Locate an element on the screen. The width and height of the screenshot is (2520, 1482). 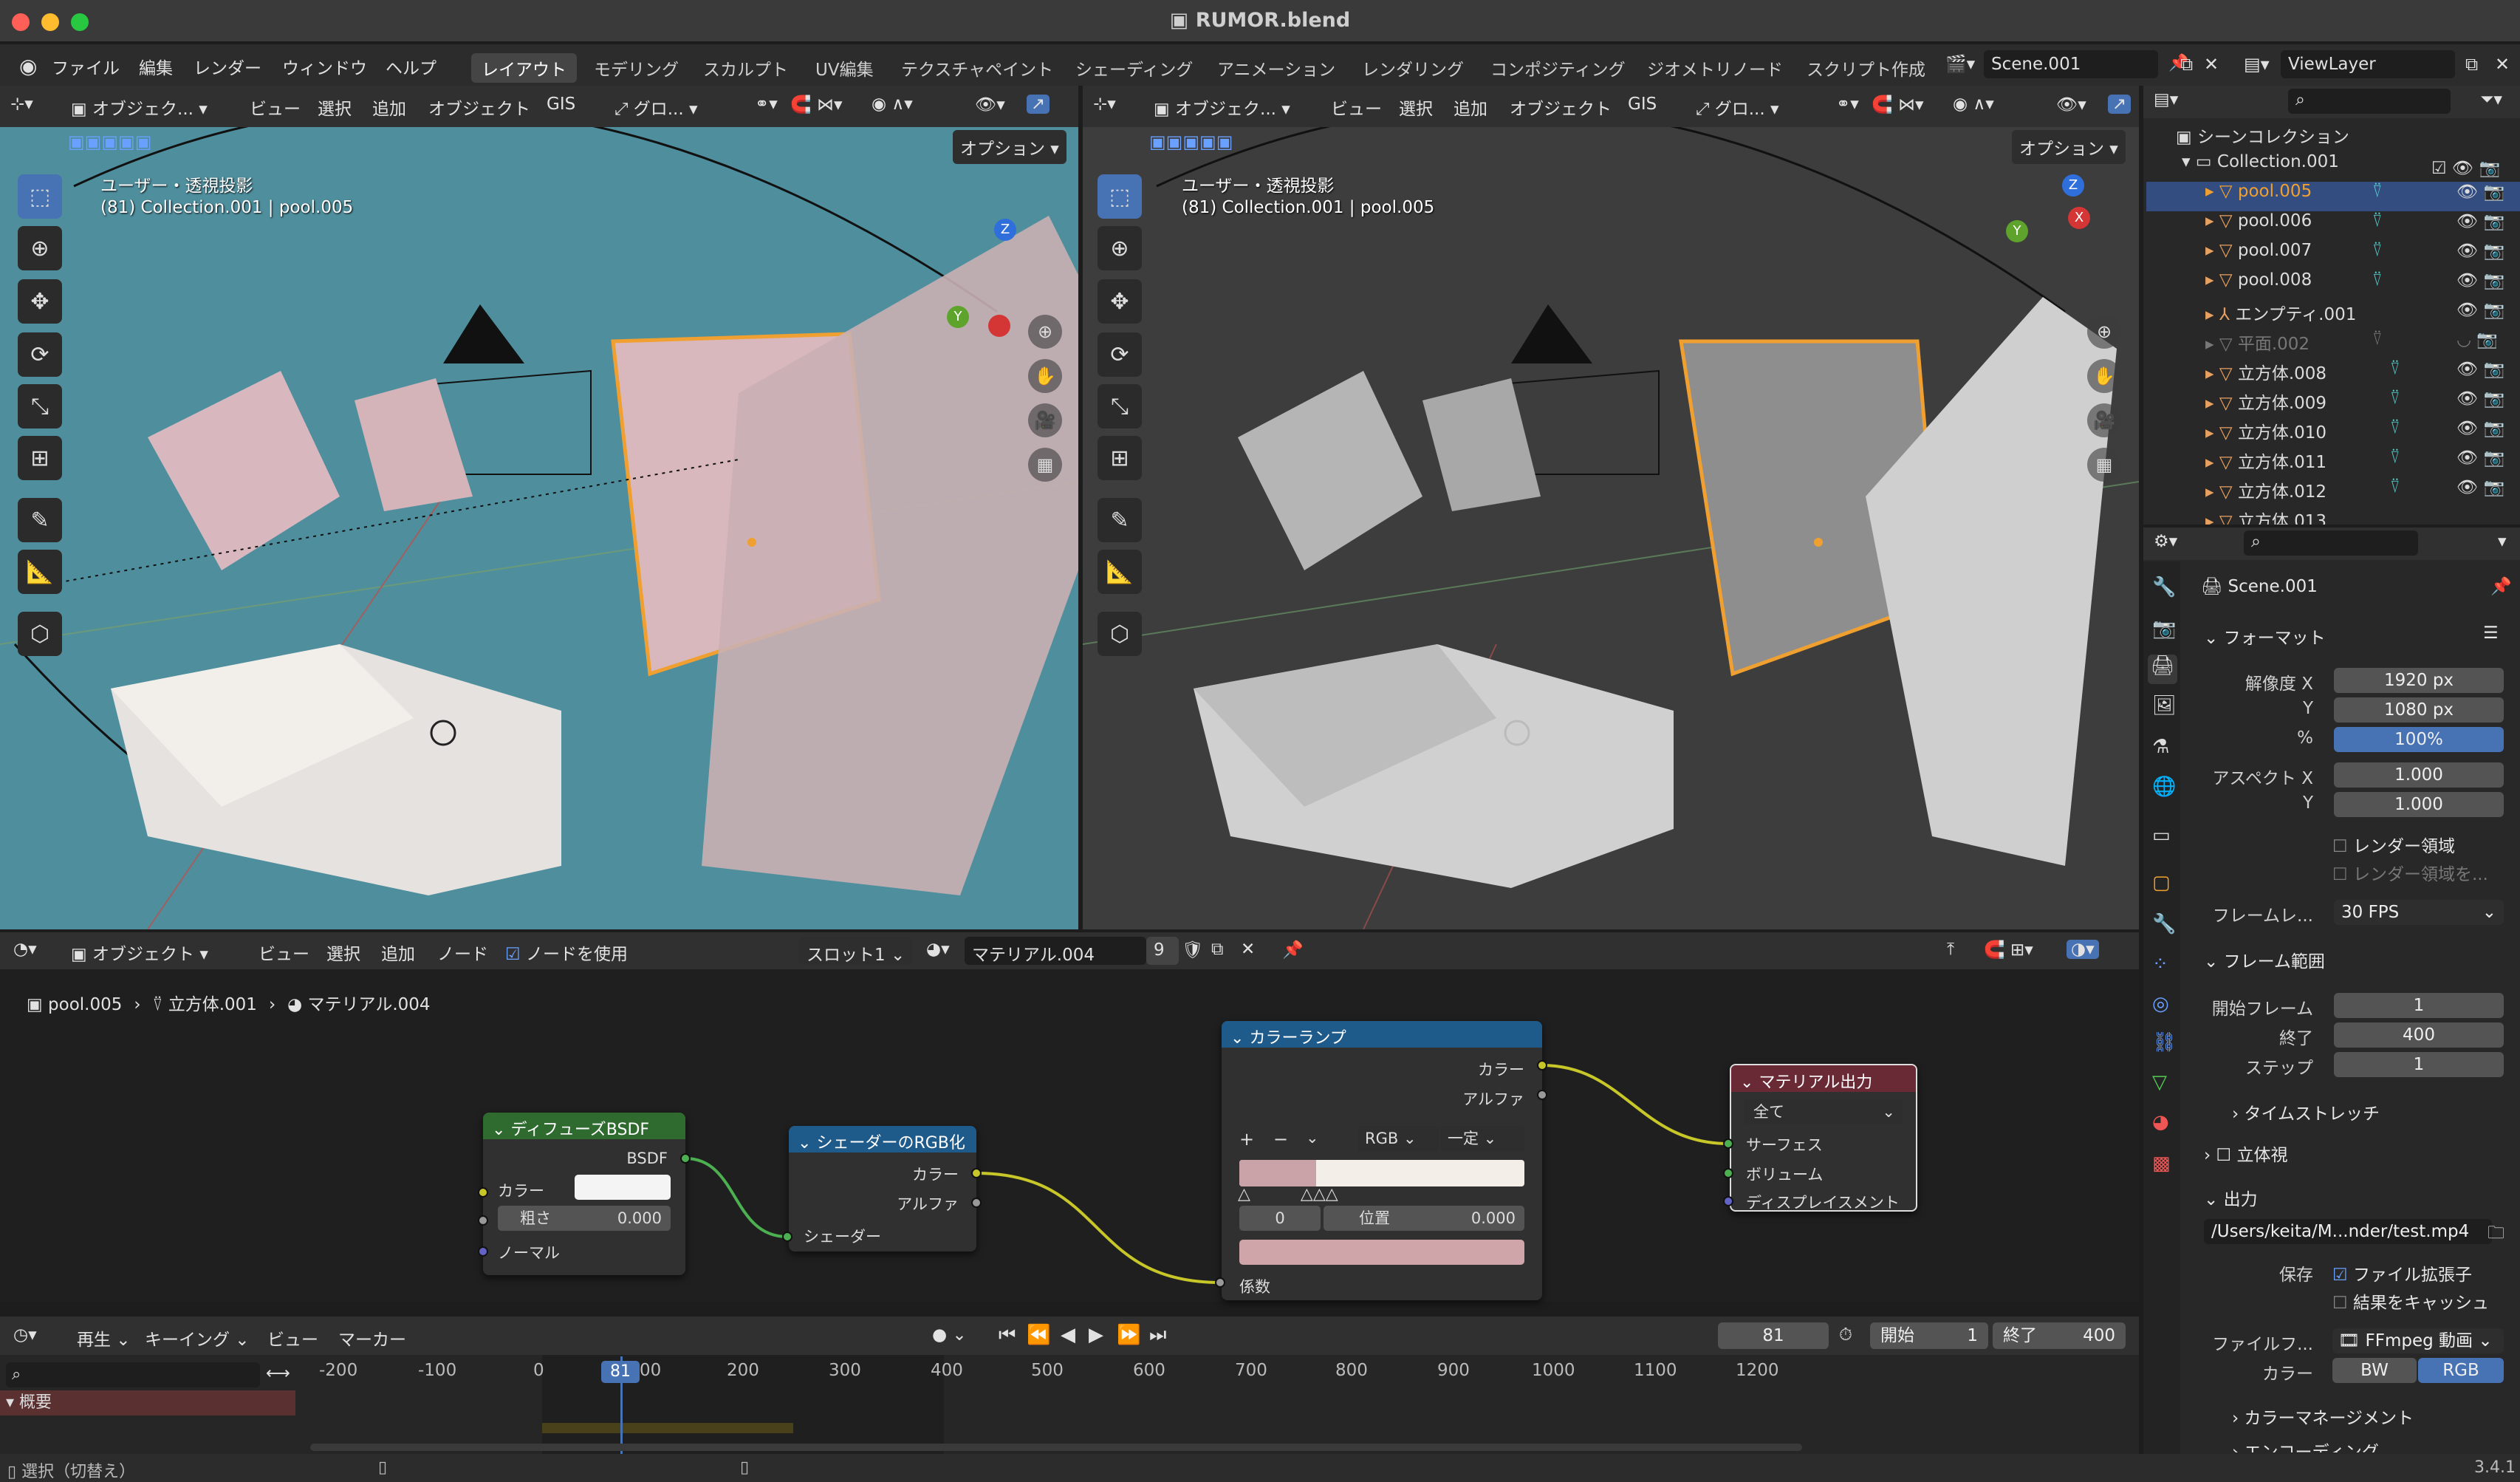
rotate-tool-icon: ⟳ is located at coordinates (40, 354).